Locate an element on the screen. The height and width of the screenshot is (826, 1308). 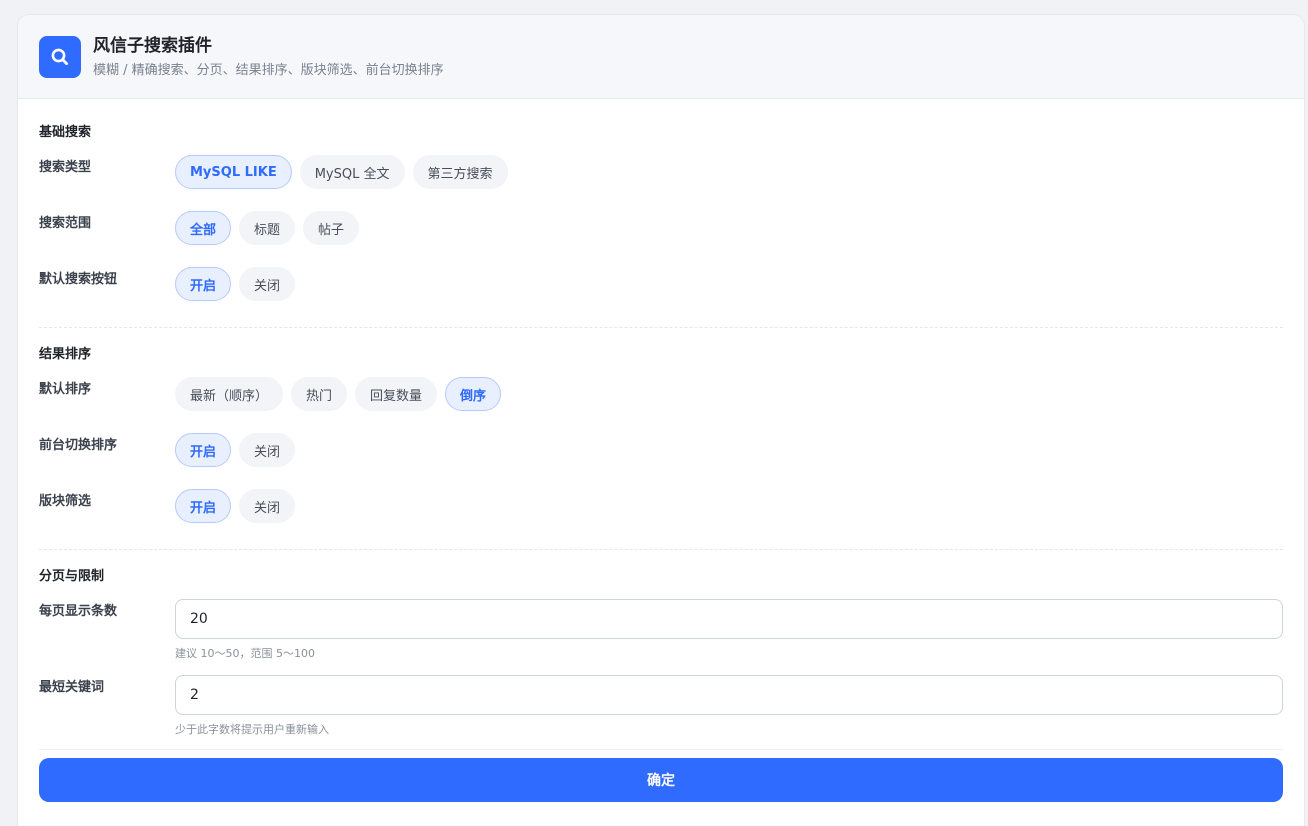
option-sort-reverse: 倒序 is located at coordinates (473, 394).